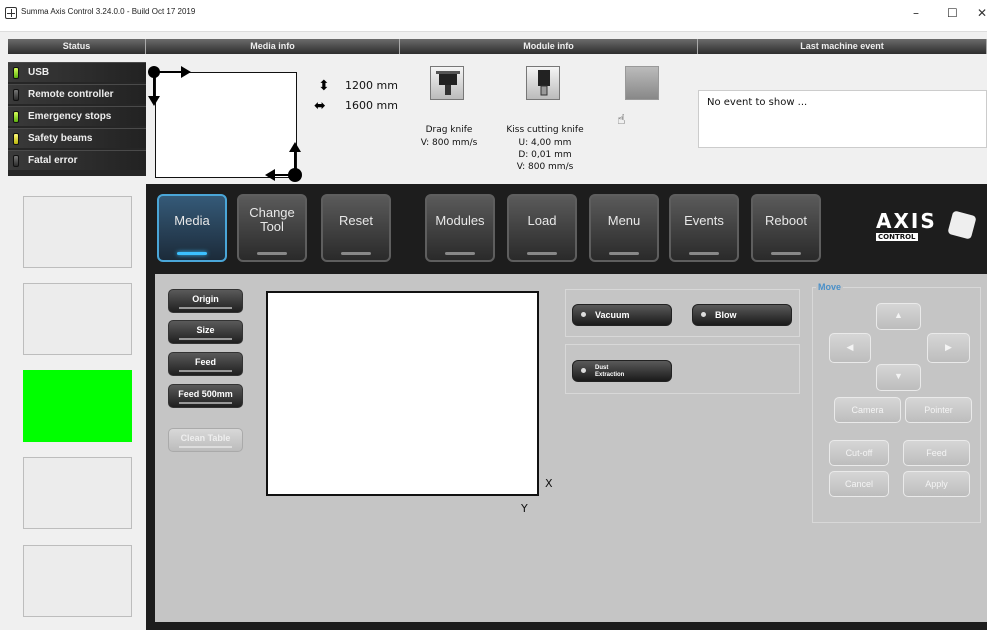 This screenshot has height=630, width=987. Describe the element at coordinates (642, 83) in the screenshot. I see `disabled-module-icon` at that location.